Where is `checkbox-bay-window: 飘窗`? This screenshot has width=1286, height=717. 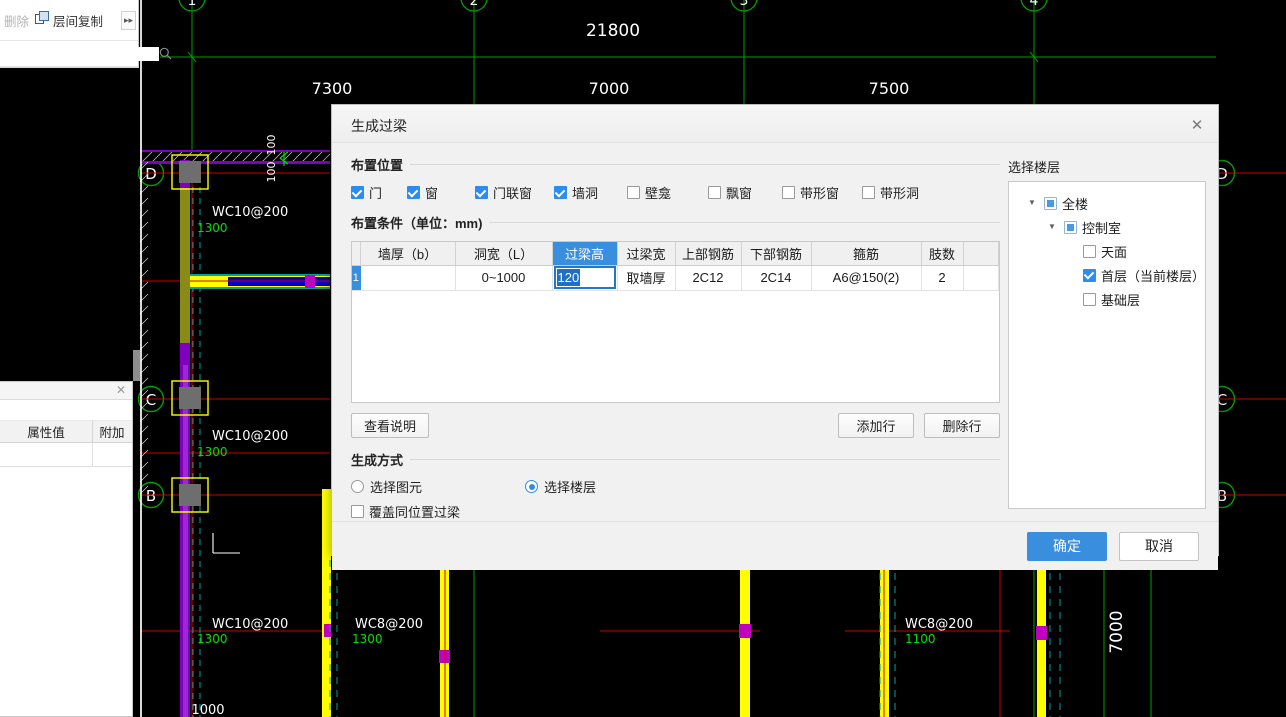
checkbox-bay-window: 飘窗 is located at coordinates (745, 192).